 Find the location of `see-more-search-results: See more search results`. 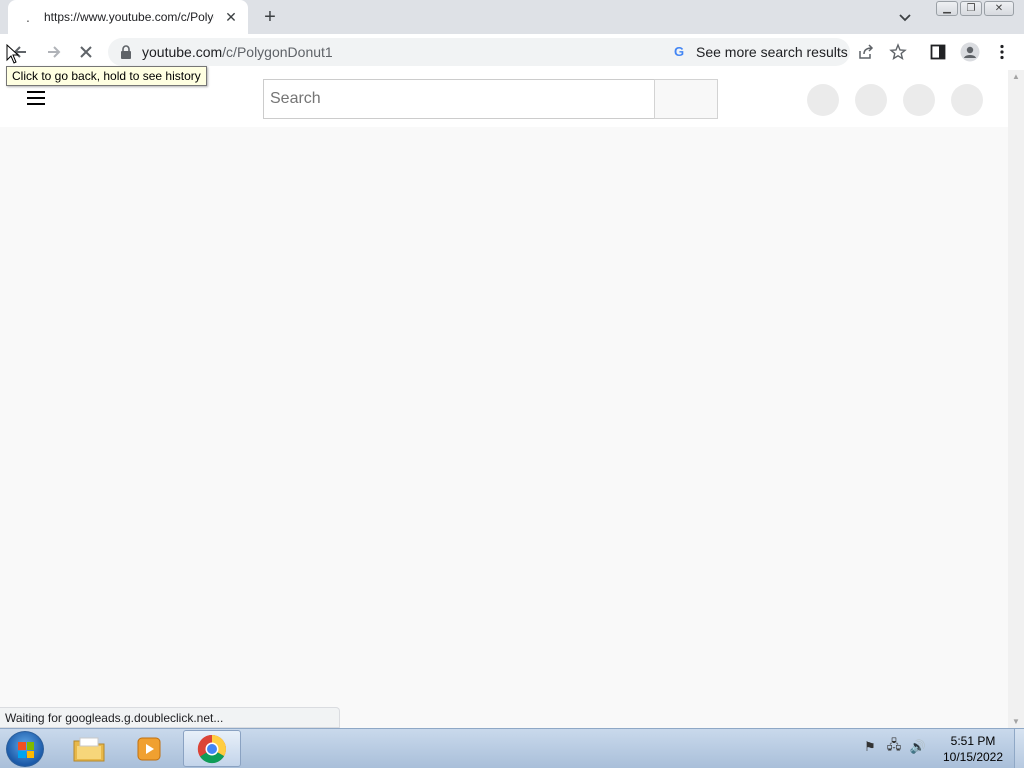

see-more-search-results: See more search results is located at coordinates (772, 52).